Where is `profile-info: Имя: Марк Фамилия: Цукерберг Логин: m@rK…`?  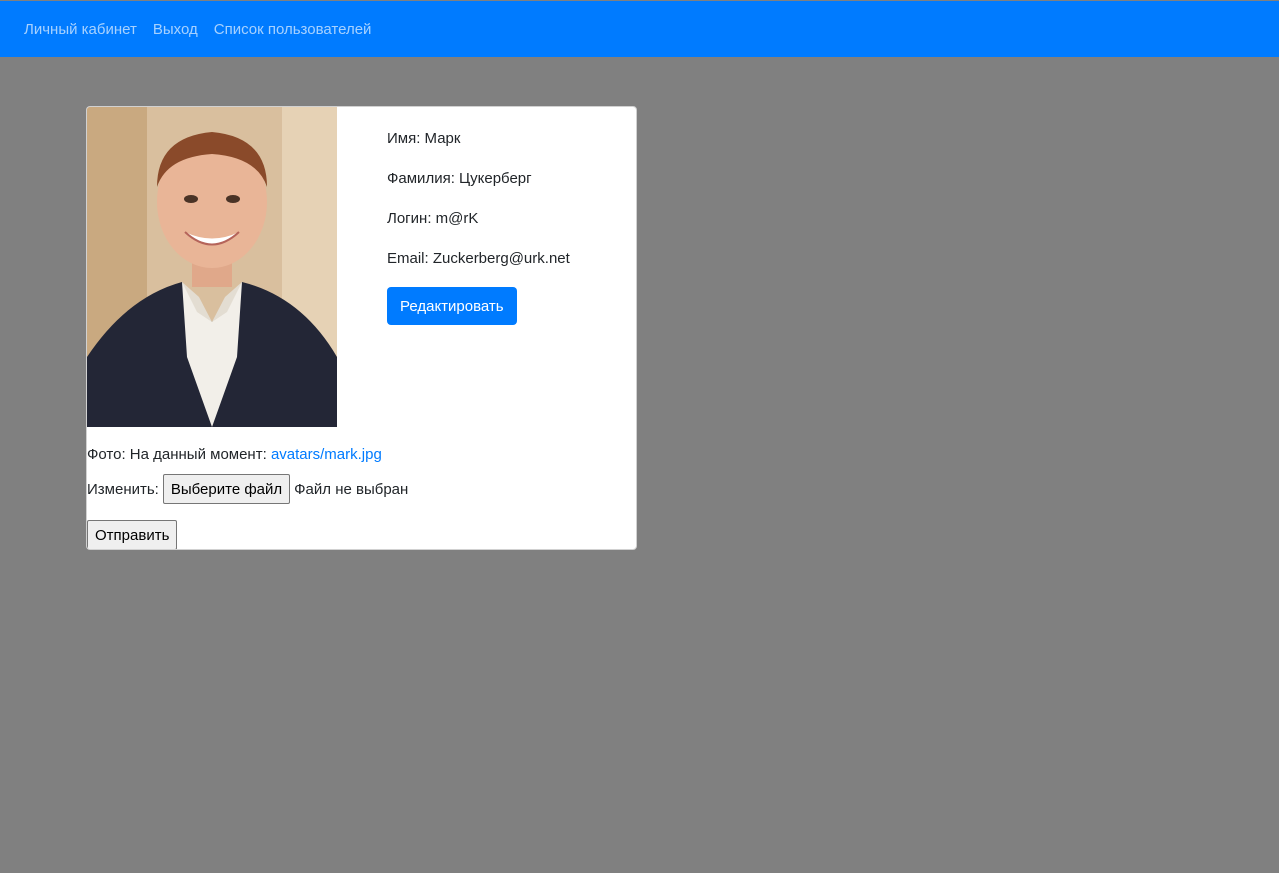
profile-info: Имя: Марк Фамилия: Цукерберг Логин: m@rK… is located at coordinates (507, 227).